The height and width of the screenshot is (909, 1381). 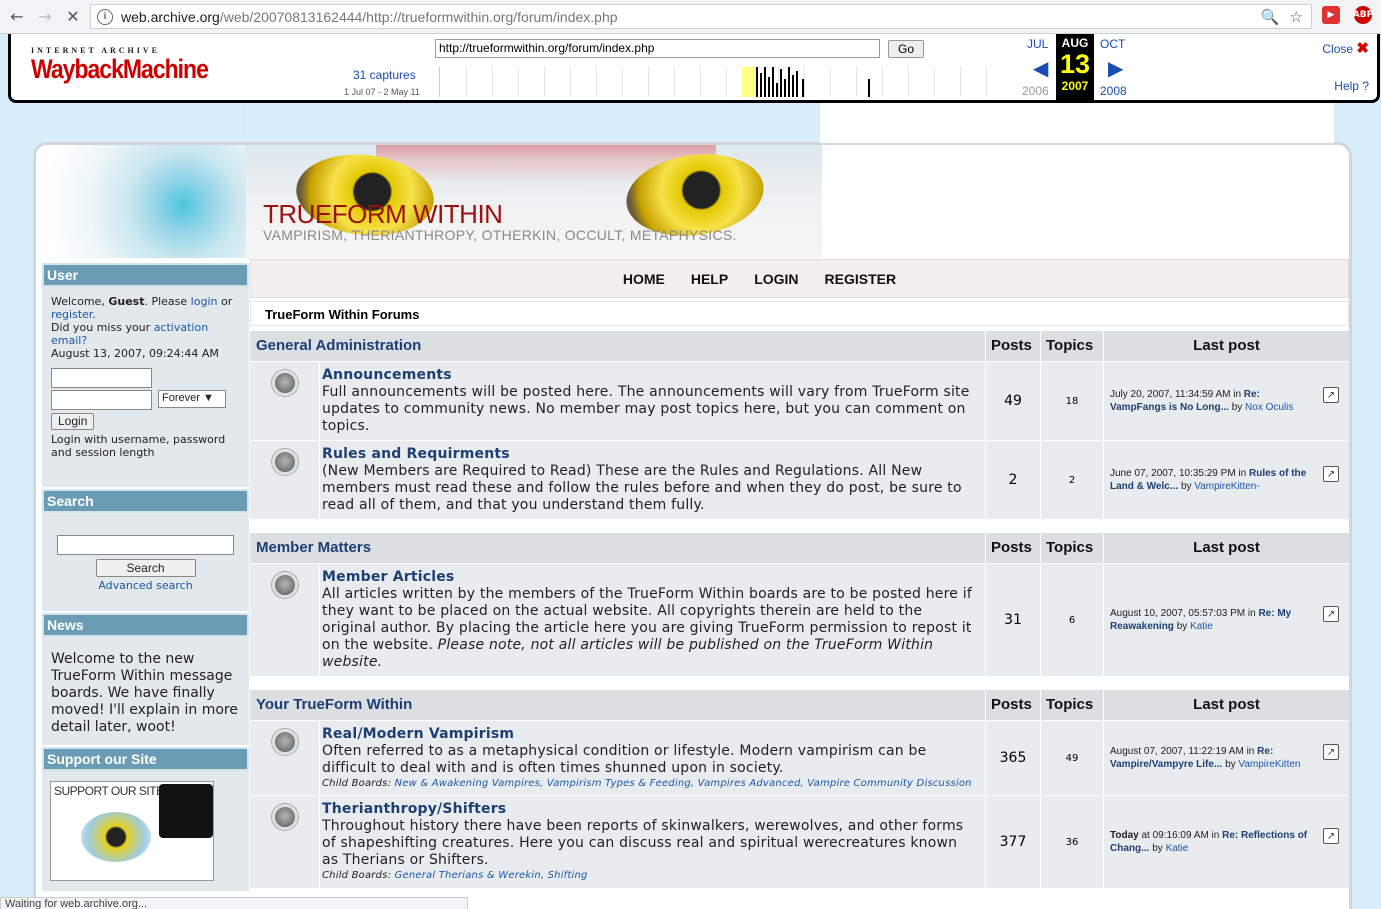 I want to click on no-new-posts-icon, so click(x=284, y=383).